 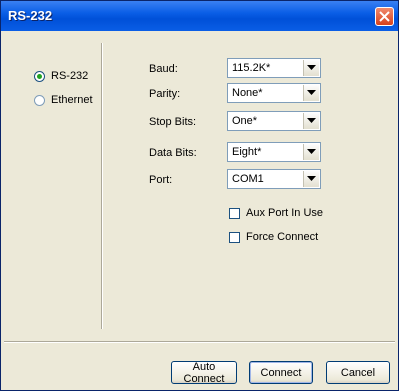 I want to click on radio-rs232: RS-232, so click(x=61, y=76).